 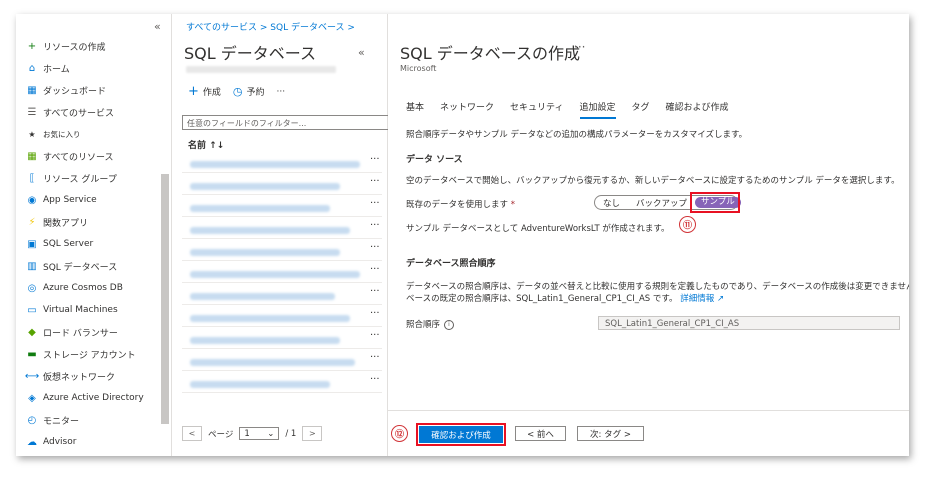 What do you see at coordinates (449, 324) in the screenshot?
I see `info-icon: i` at bounding box center [449, 324].